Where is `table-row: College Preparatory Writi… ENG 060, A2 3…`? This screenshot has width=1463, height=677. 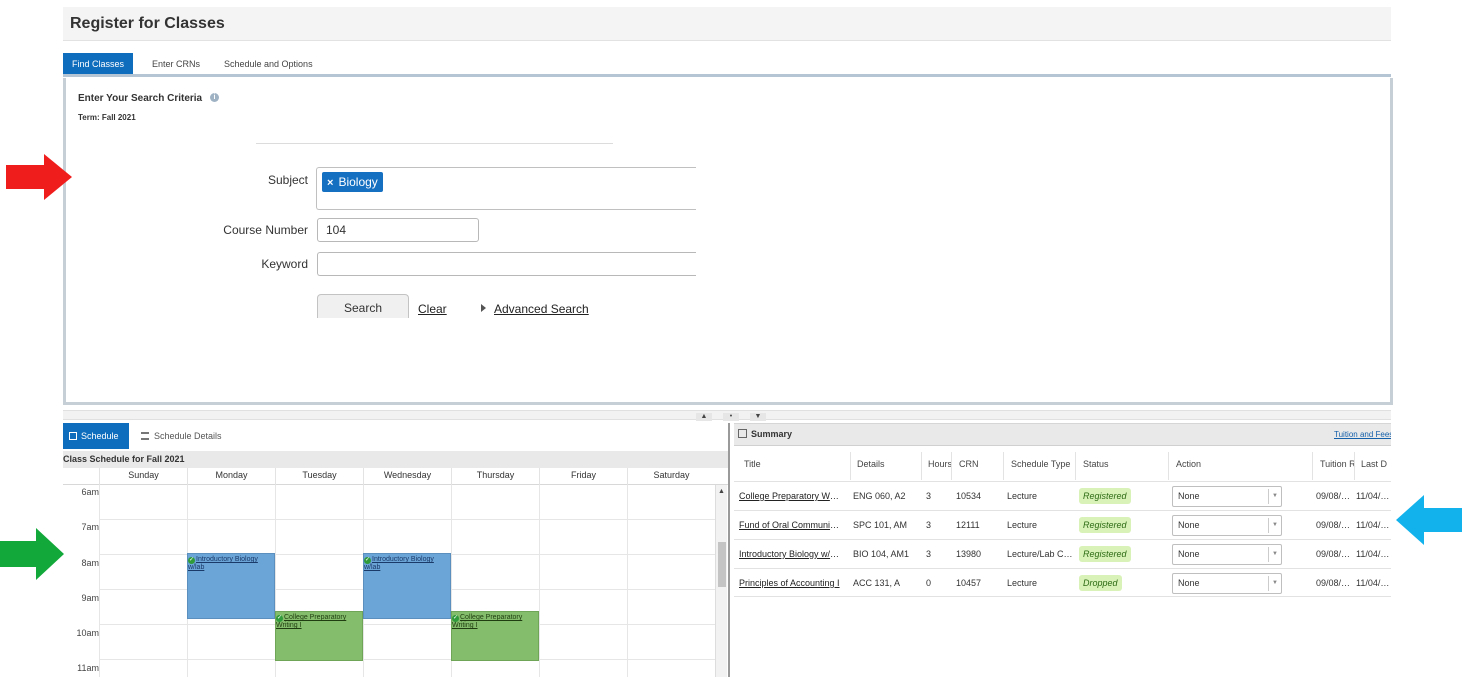 table-row: College Preparatory Writi… ENG 060, A2 3… is located at coordinates (1062, 495).